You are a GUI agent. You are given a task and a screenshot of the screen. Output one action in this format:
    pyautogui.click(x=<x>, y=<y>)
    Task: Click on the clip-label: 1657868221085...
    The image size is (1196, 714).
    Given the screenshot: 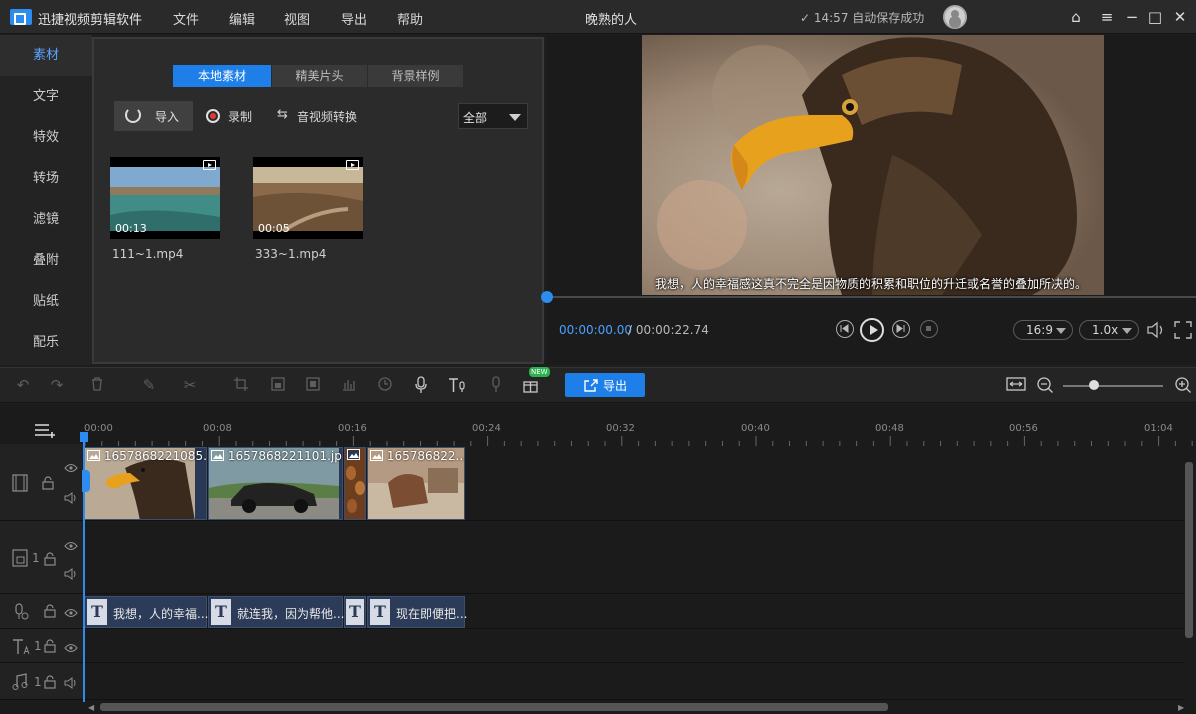 What is the action you would take?
    pyautogui.click(x=146, y=456)
    